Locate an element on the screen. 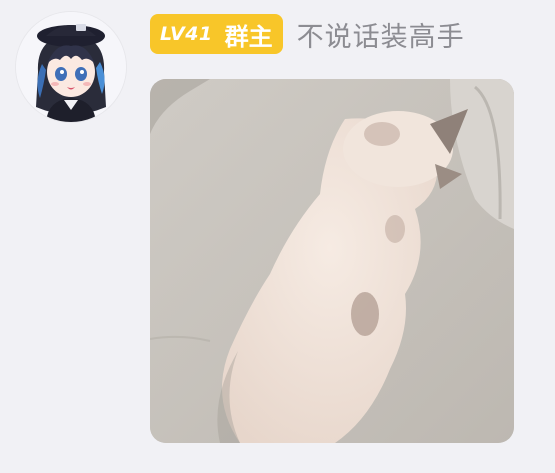 The width and height of the screenshot is (555, 473). sender-nickname: 不说话装高手 is located at coordinates (381, 34).